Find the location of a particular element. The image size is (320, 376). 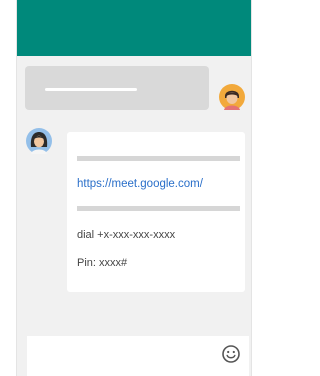

outgoing-message-bubble is located at coordinates (117, 88).